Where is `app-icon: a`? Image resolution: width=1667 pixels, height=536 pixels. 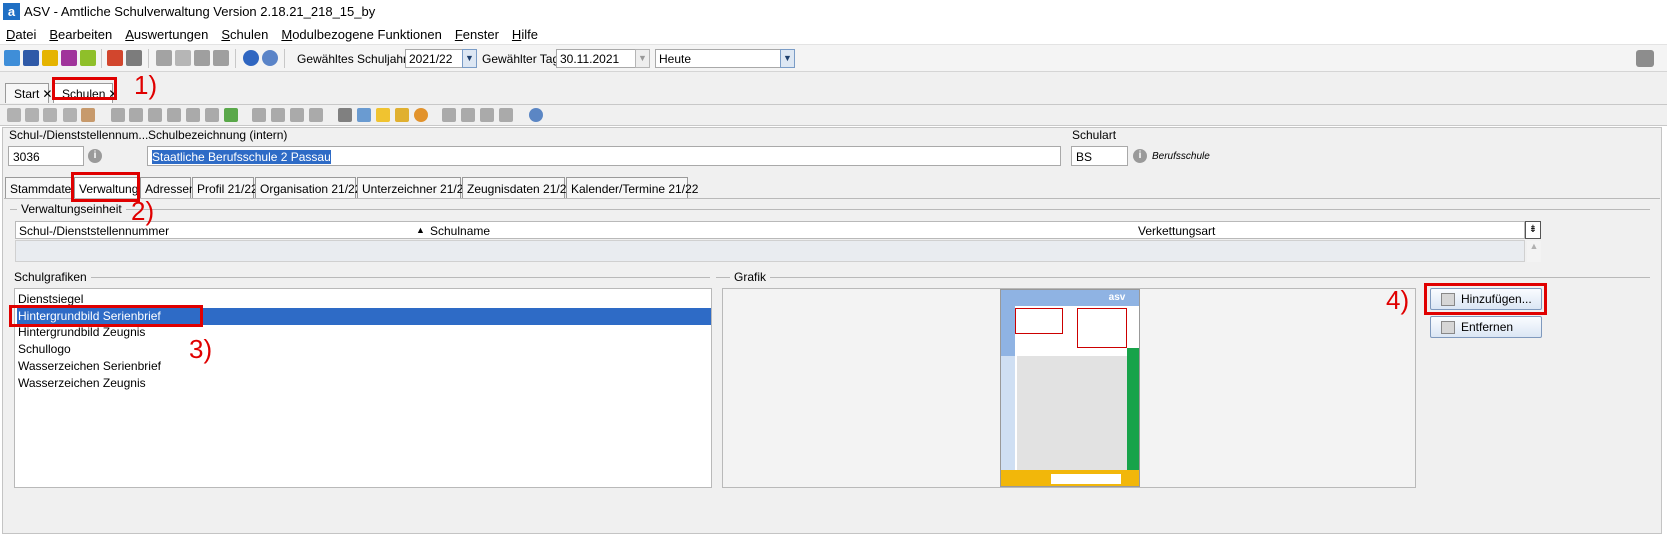 app-icon: a is located at coordinates (11, 11).